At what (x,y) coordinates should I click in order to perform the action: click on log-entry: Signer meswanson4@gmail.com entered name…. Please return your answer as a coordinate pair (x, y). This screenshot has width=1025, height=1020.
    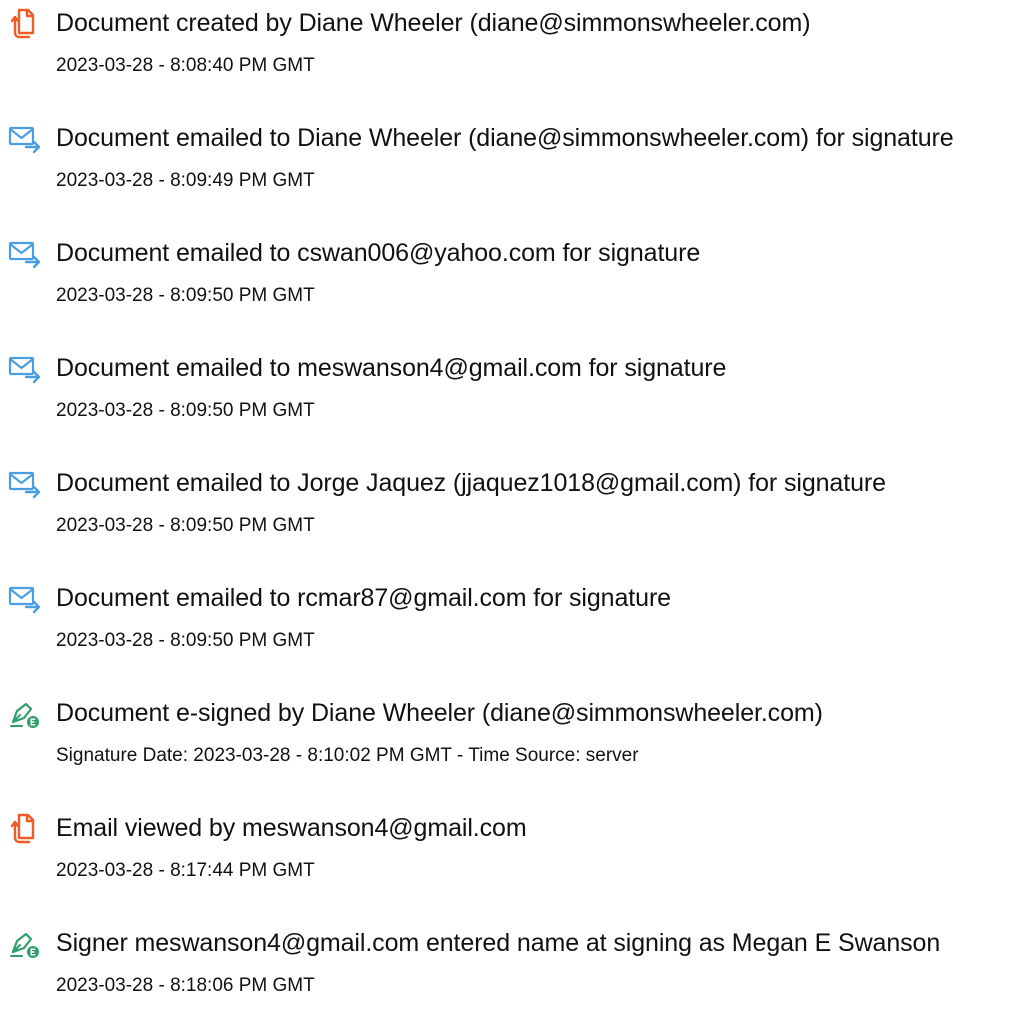
    Looking at the image, I should click on (512, 970).